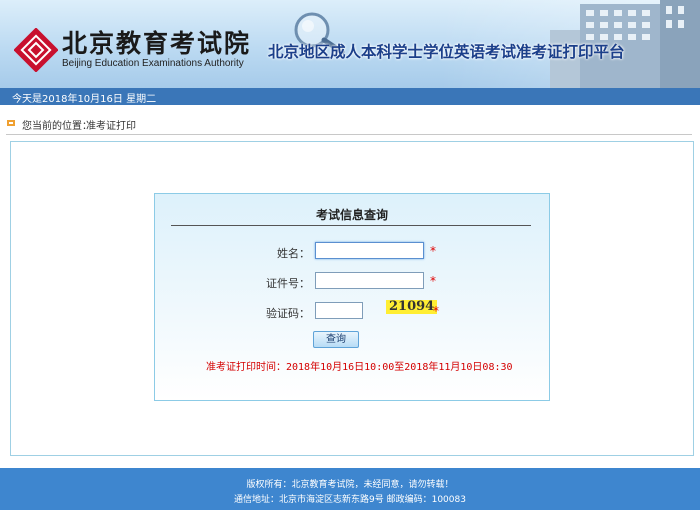  Describe the element at coordinates (350, 485) in the screenshot. I see `footer-copyright: 版权所有：北京教育考试院，未经同意，请勿转载！` at that location.